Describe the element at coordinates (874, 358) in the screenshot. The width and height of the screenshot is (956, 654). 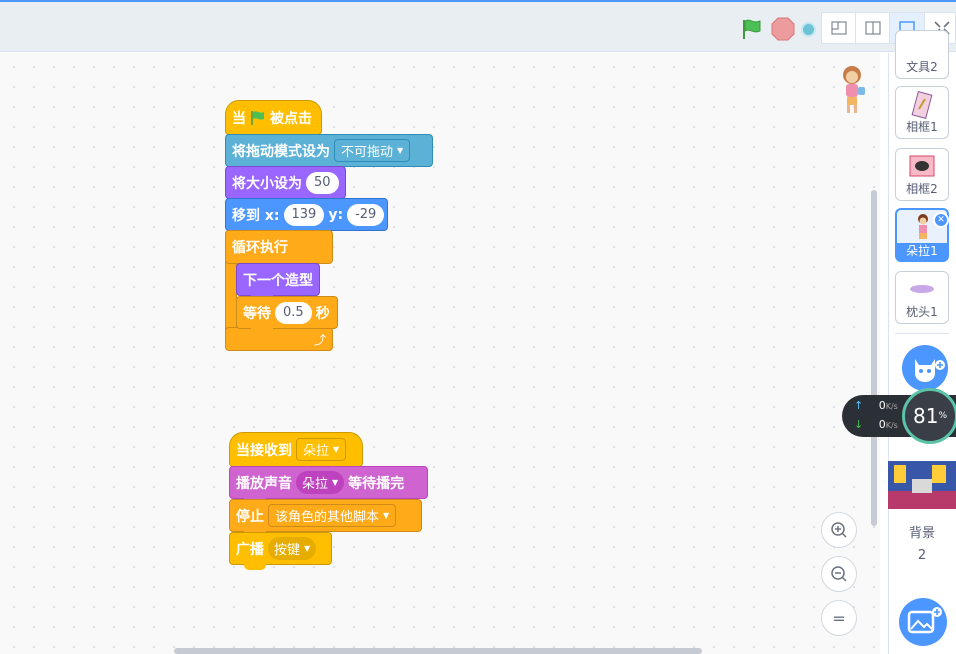
I see `workspace-vertical-scrollbar` at that location.